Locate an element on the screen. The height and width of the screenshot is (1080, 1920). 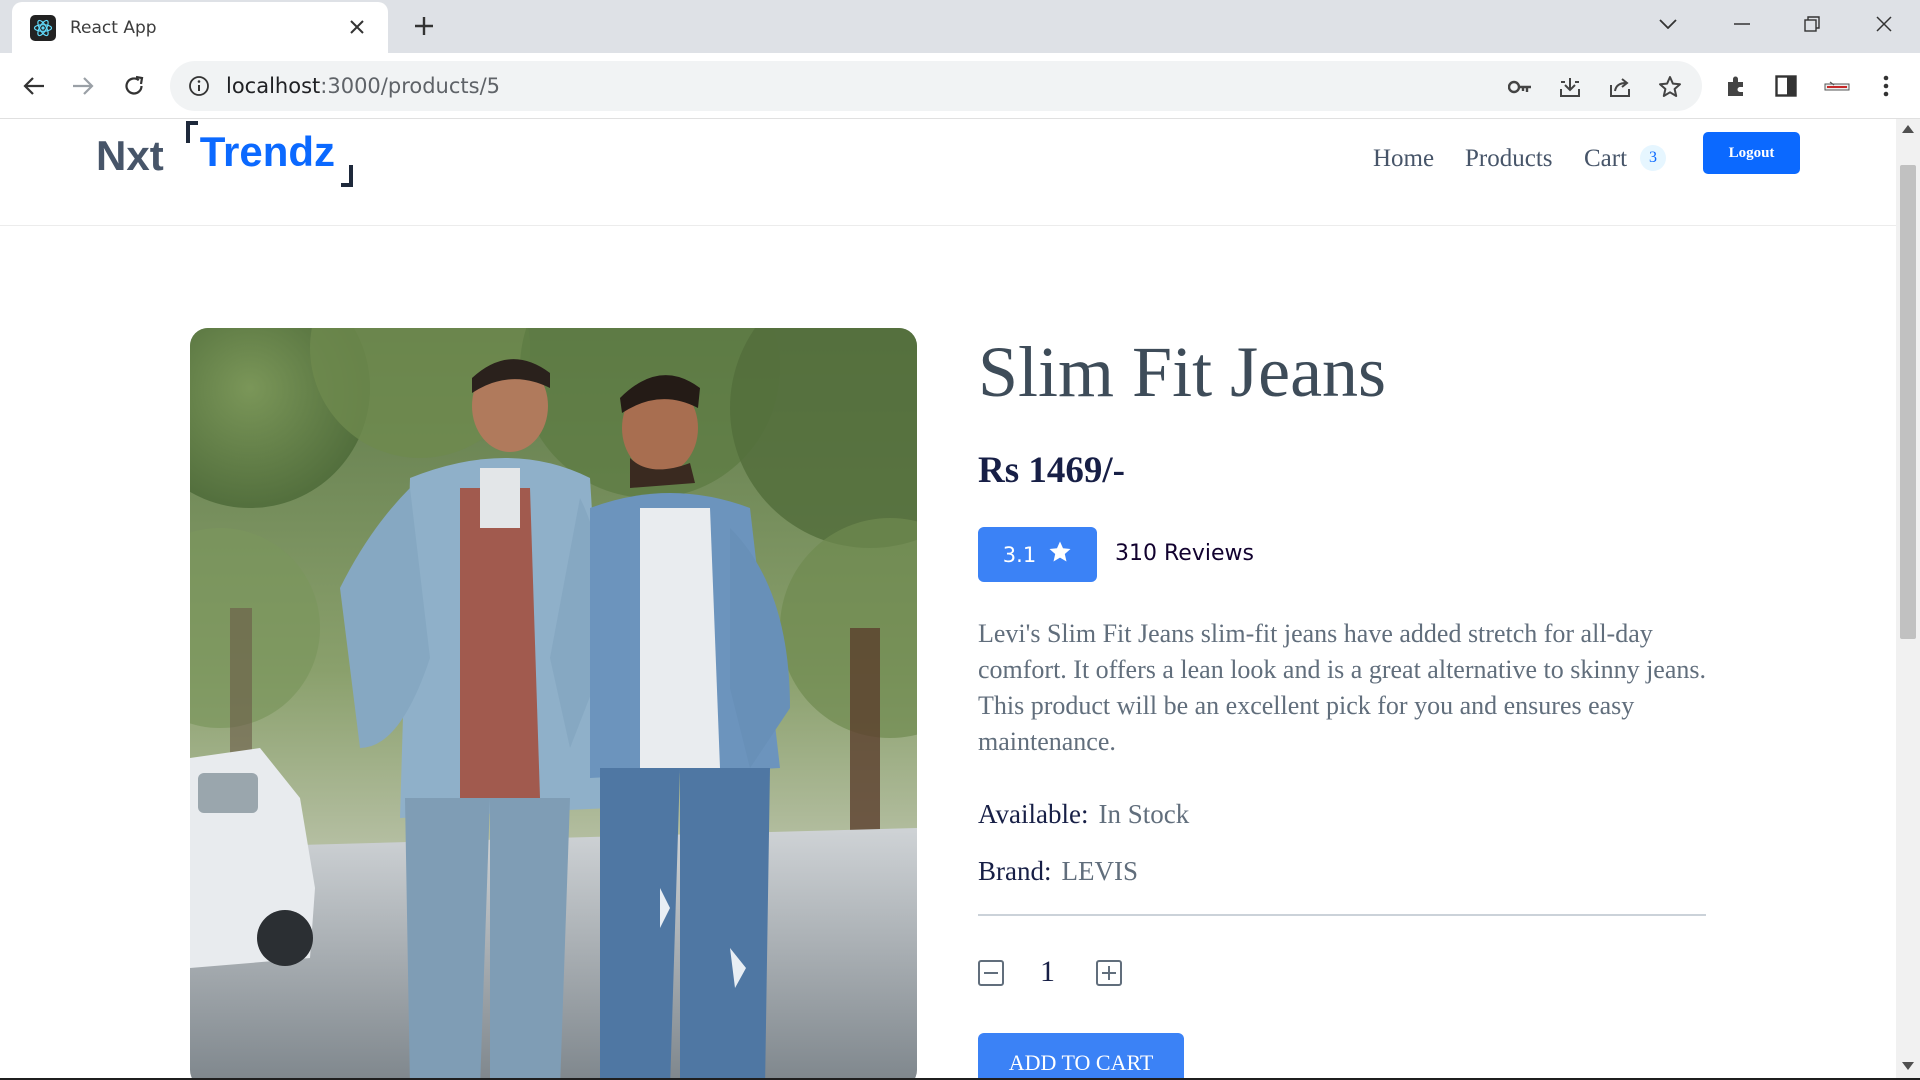
add-to-cart-button: ADD TO CART is located at coordinates (1081, 1056).